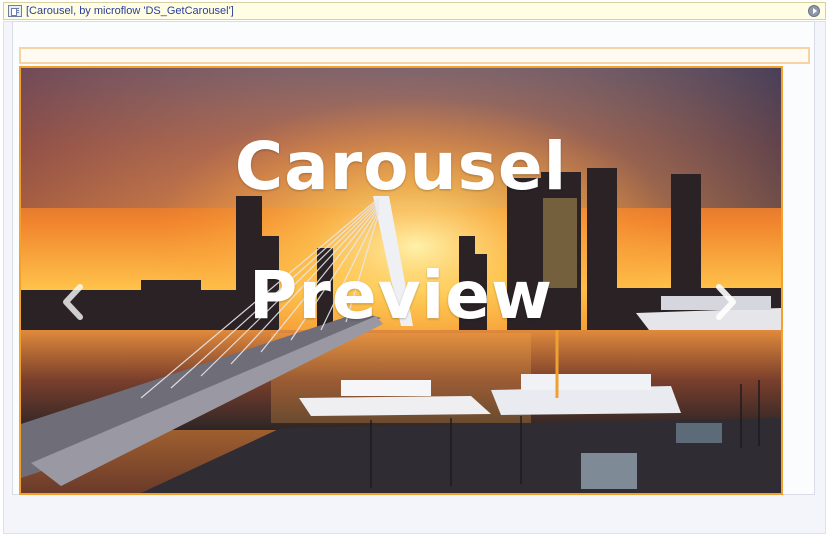 This screenshot has width=830, height=537. I want to click on previous-slide-button, so click(73, 302).